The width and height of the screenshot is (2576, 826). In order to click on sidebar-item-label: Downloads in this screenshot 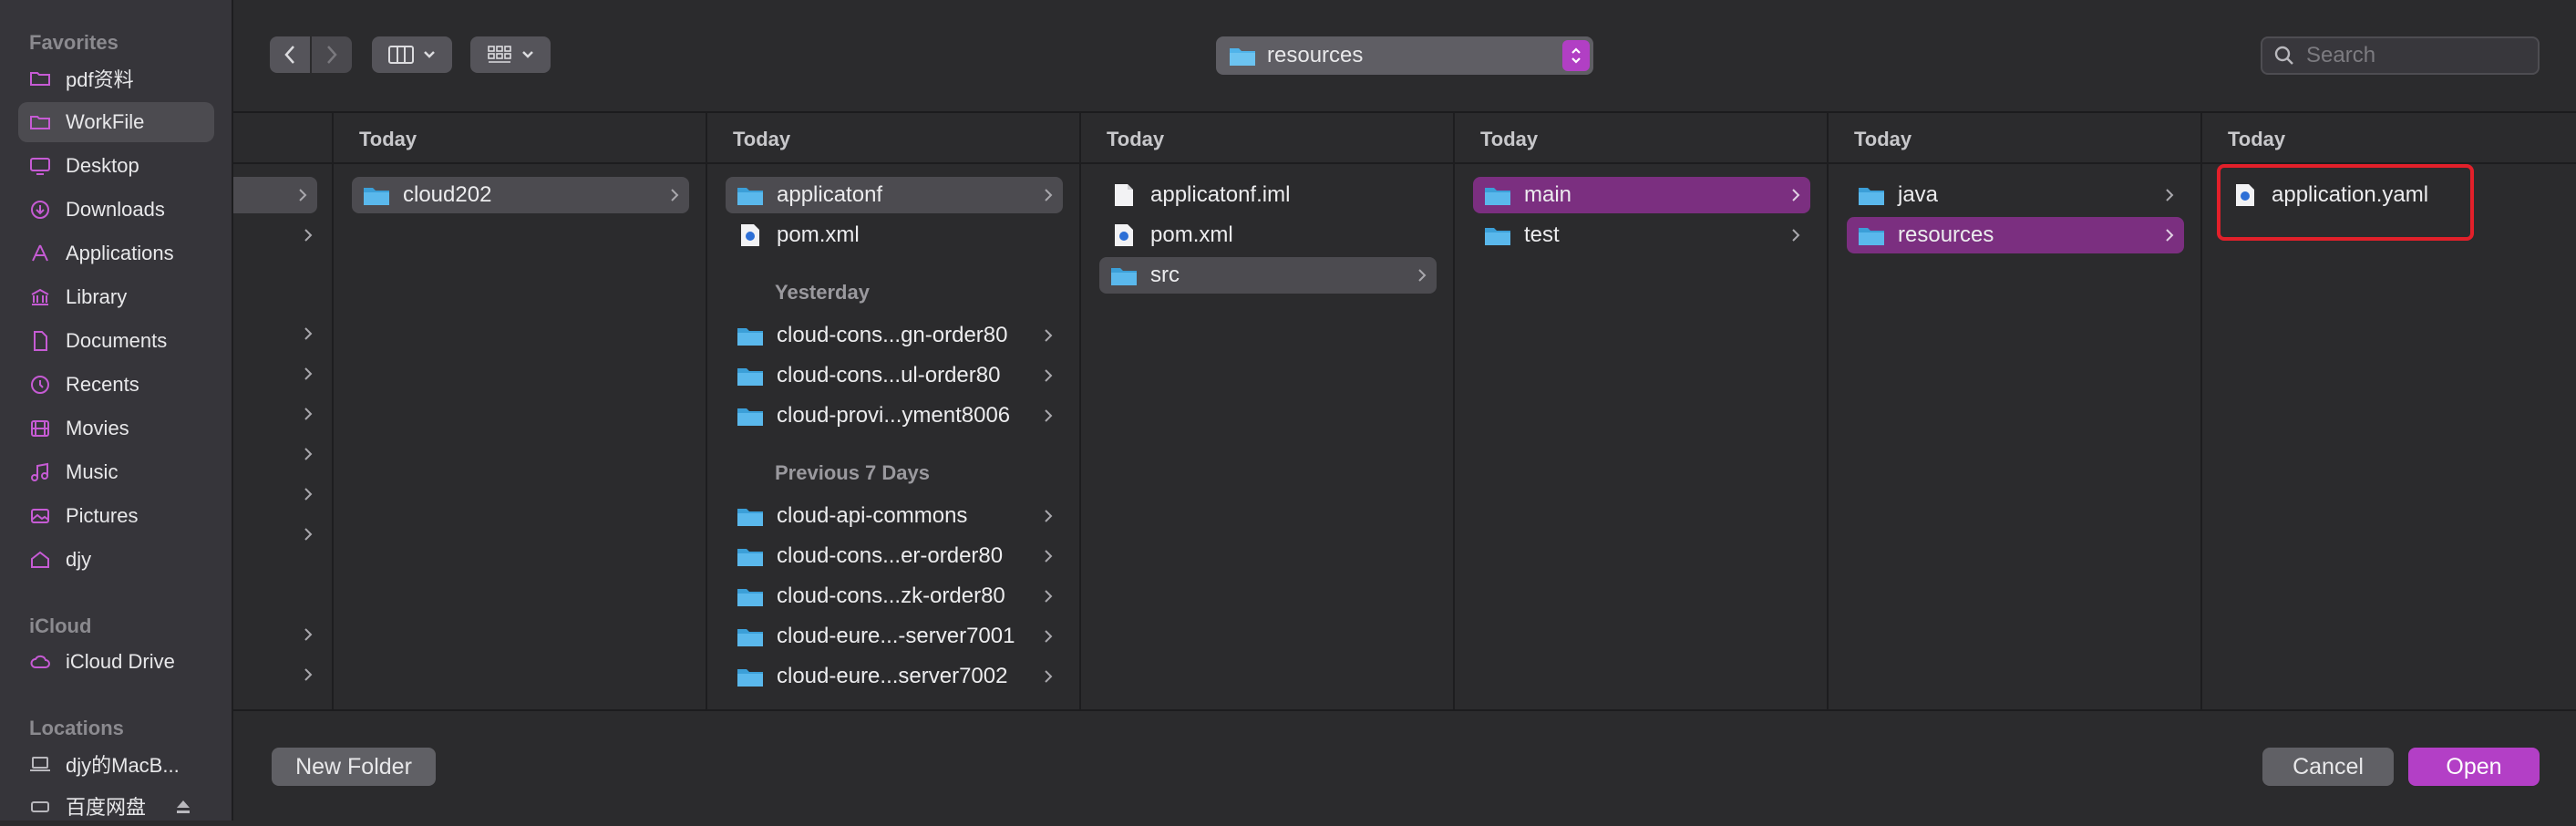, I will do `click(115, 209)`.